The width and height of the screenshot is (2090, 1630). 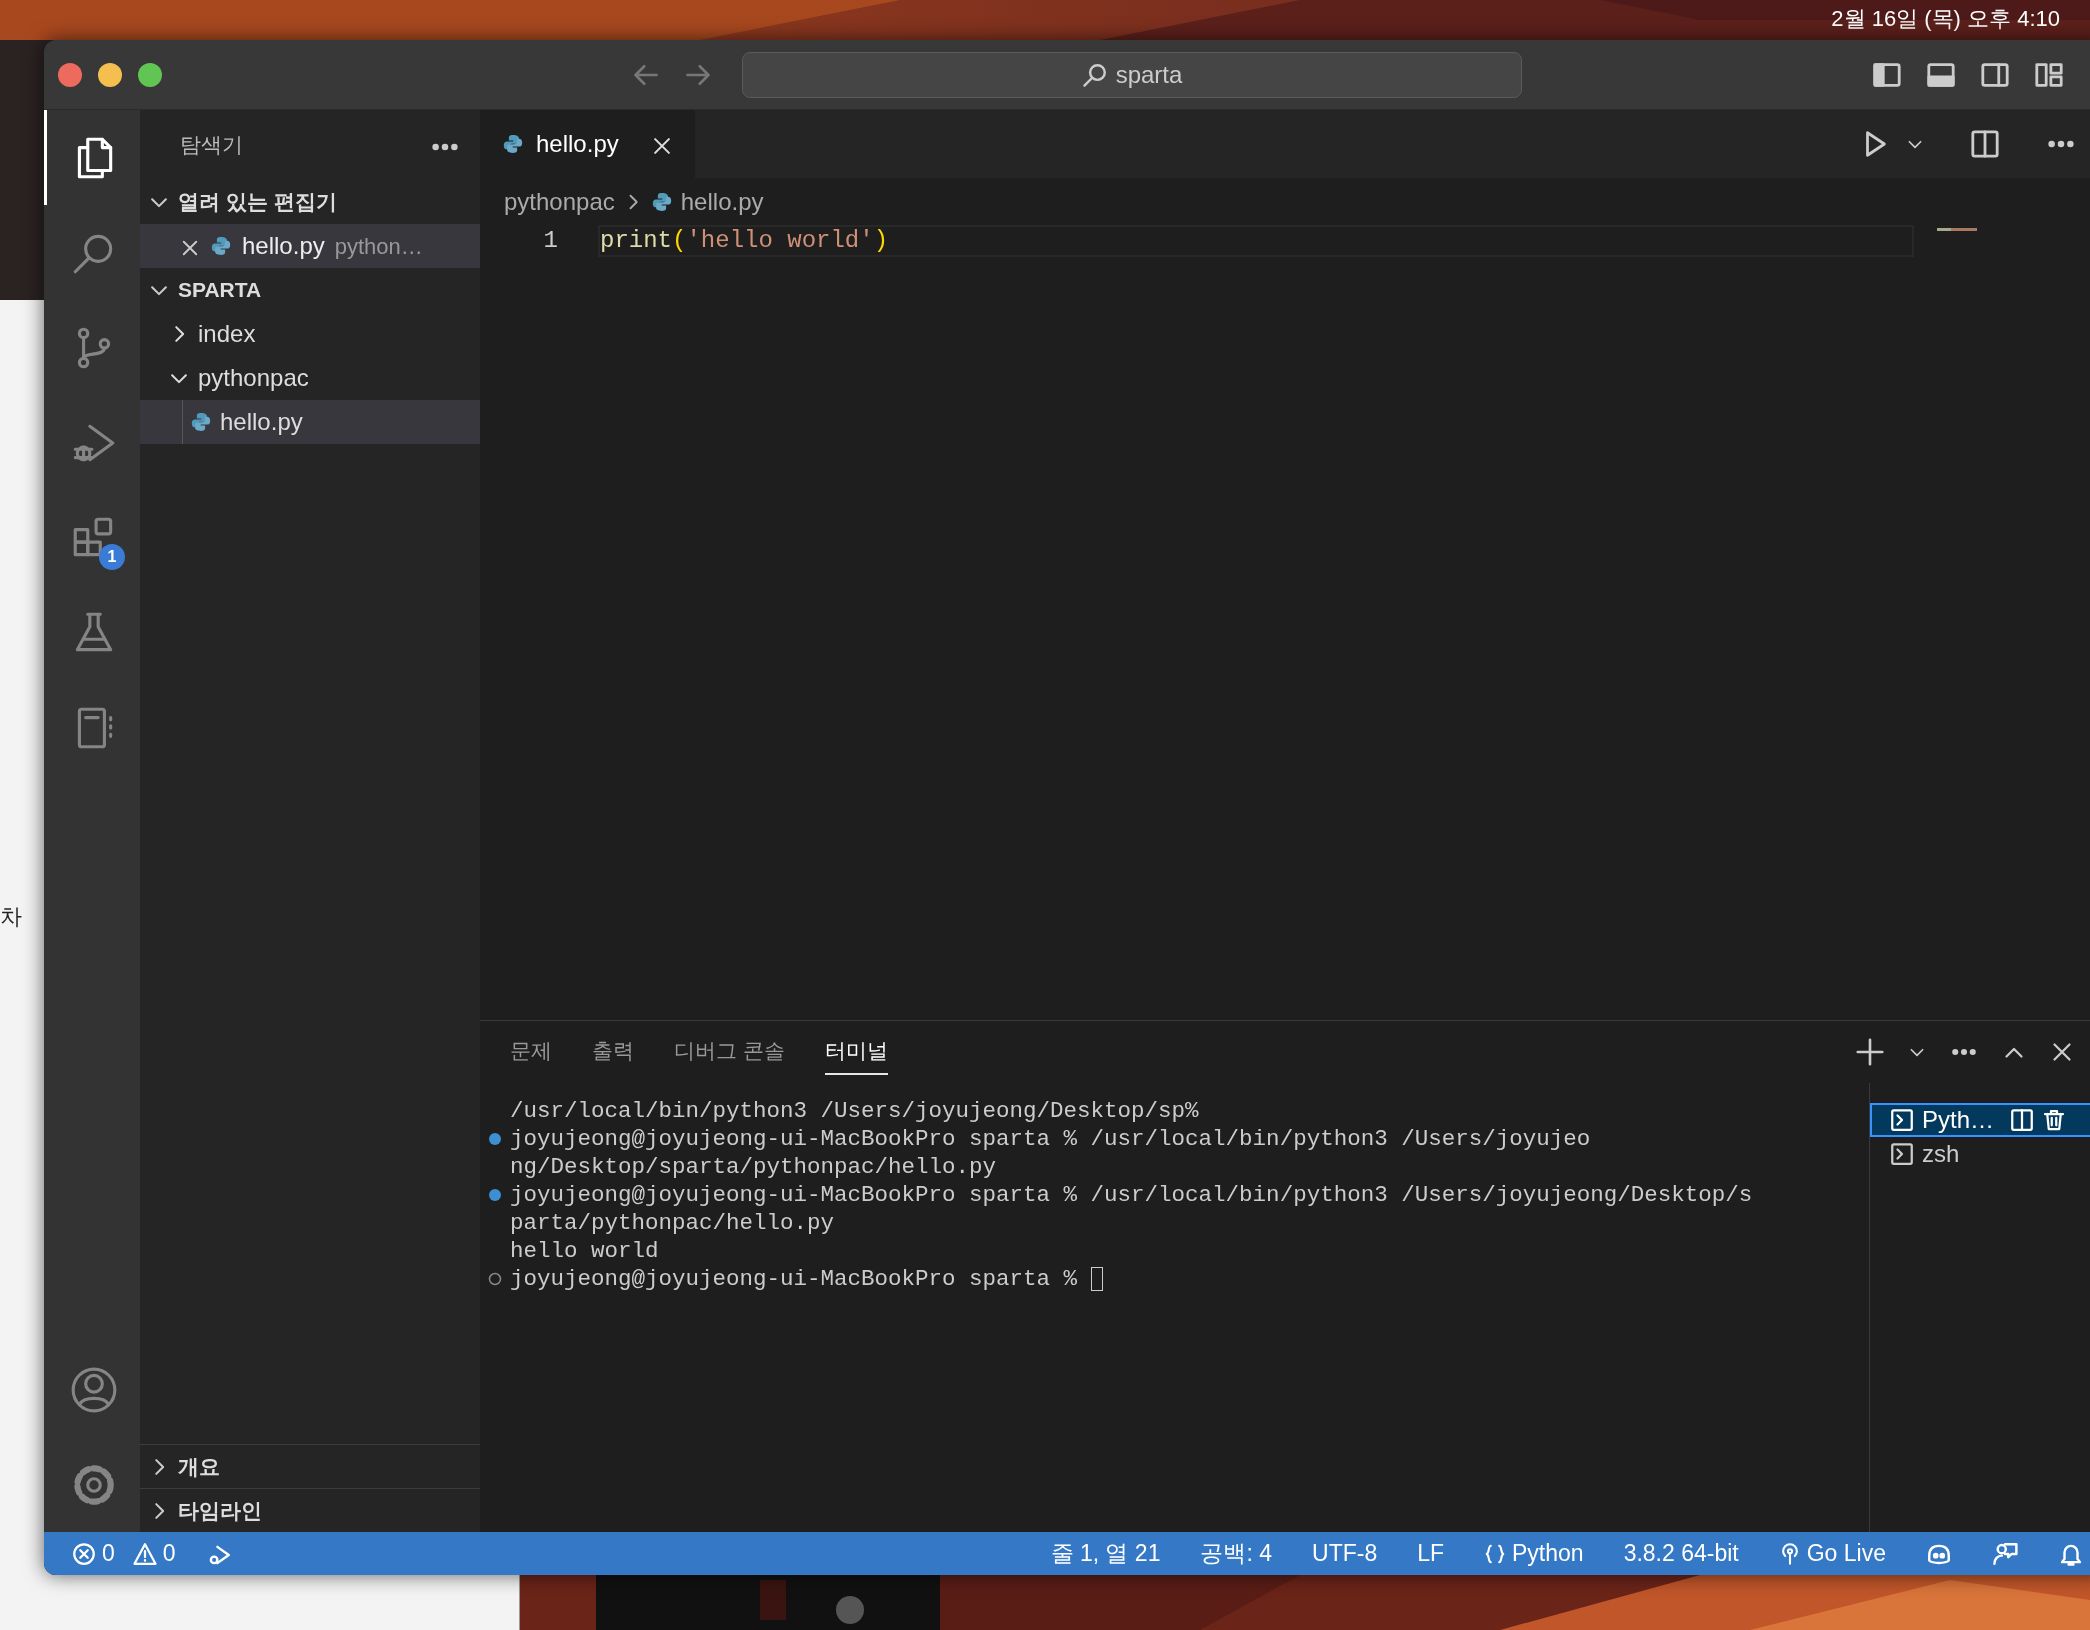 I want to click on feedback-icon, so click(x=2005, y=1553).